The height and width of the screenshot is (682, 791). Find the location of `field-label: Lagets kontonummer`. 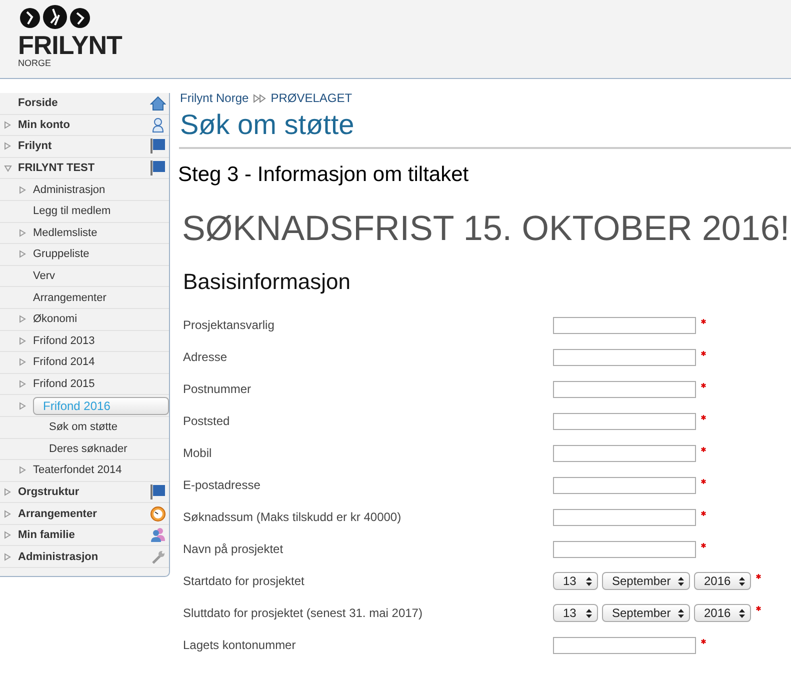

field-label: Lagets kontonummer is located at coordinates (240, 645).